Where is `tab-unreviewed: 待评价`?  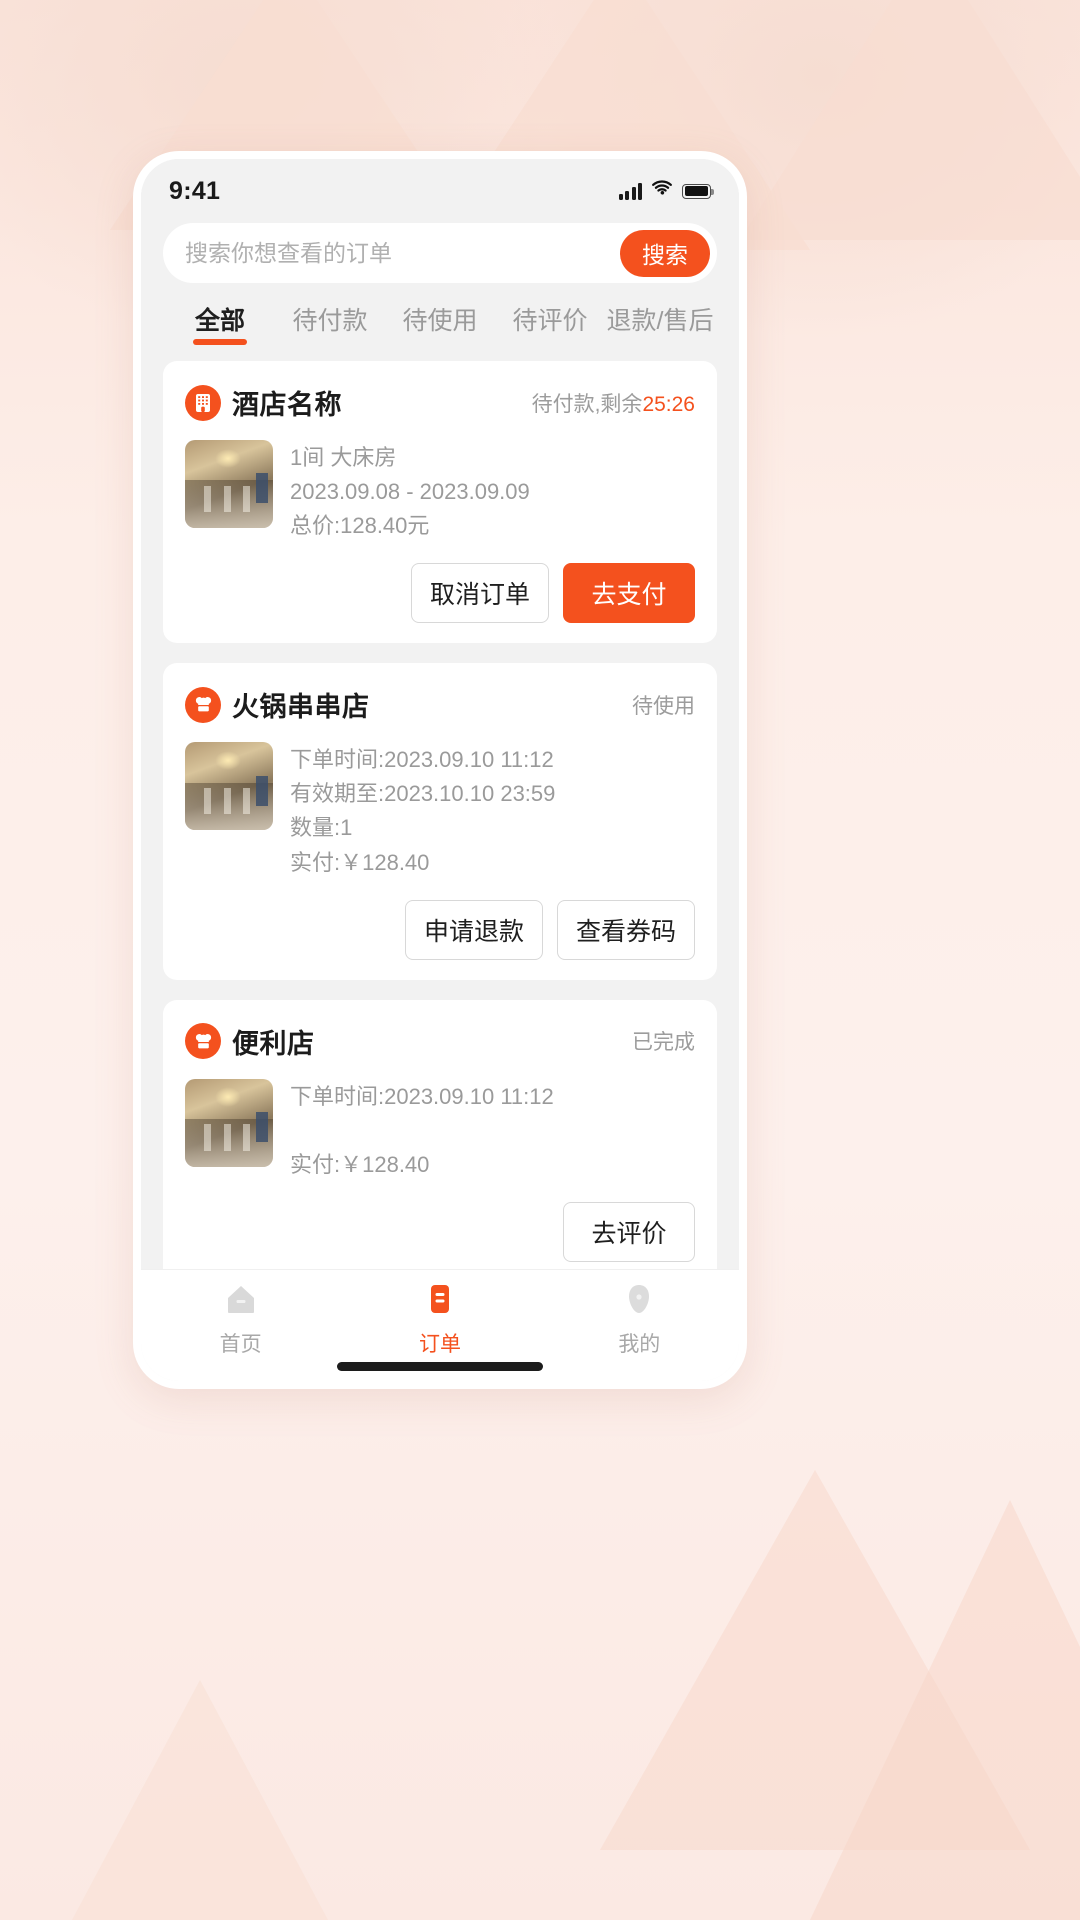 tab-unreviewed: 待评价 is located at coordinates (550, 323).